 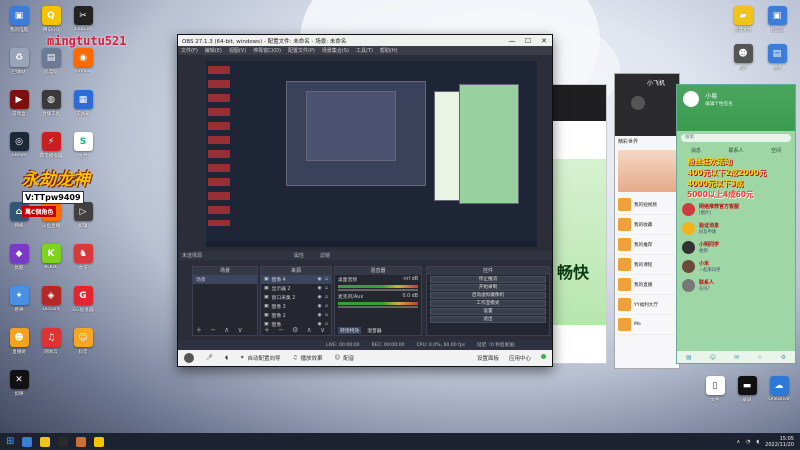 I want to click on source-item: ▣ 图像 2 ◉ ▫, so click(x=296, y=315).